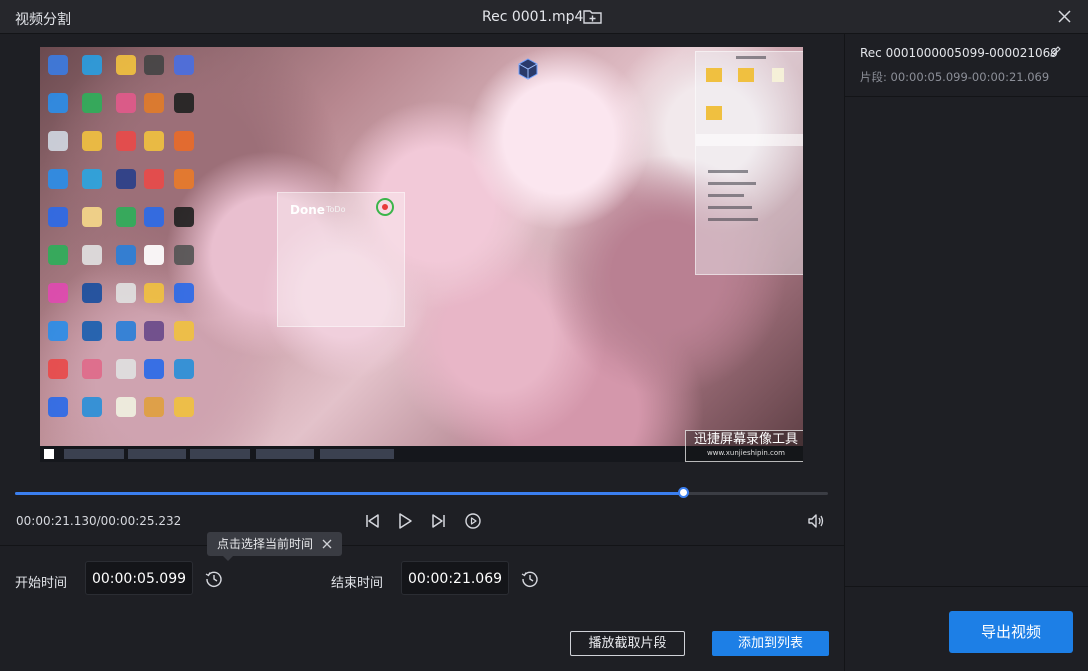 This screenshot has width=1088, height=671. What do you see at coordinates (592, 16) in the screenshot?
I see `add-folder-icon` at bounding box center [592, 16].